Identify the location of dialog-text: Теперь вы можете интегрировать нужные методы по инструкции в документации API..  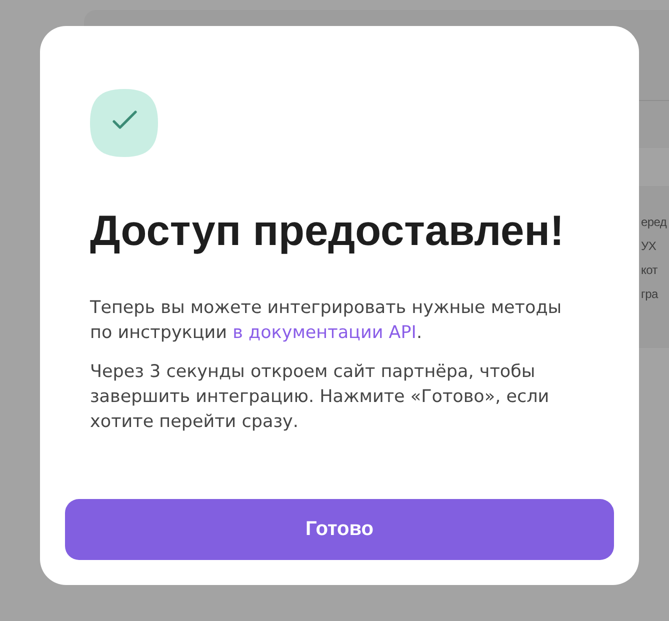
(326, 321).